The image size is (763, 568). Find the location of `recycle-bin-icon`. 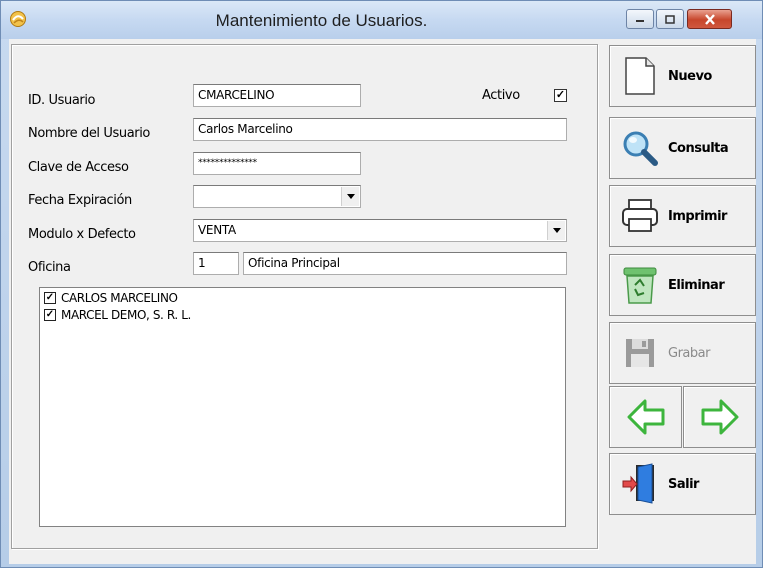

recycle-bin-icon is located at coordinates (640, 285).